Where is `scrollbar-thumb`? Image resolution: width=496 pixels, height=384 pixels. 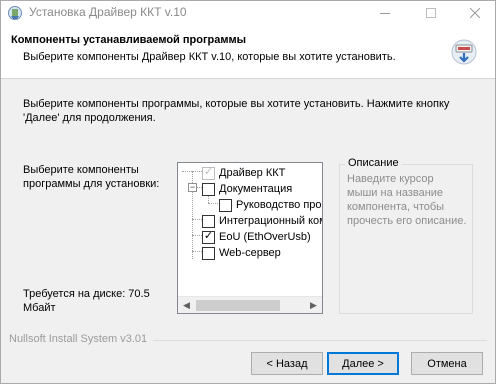 scrollbar-thumb is located at coordinates (238, 305).